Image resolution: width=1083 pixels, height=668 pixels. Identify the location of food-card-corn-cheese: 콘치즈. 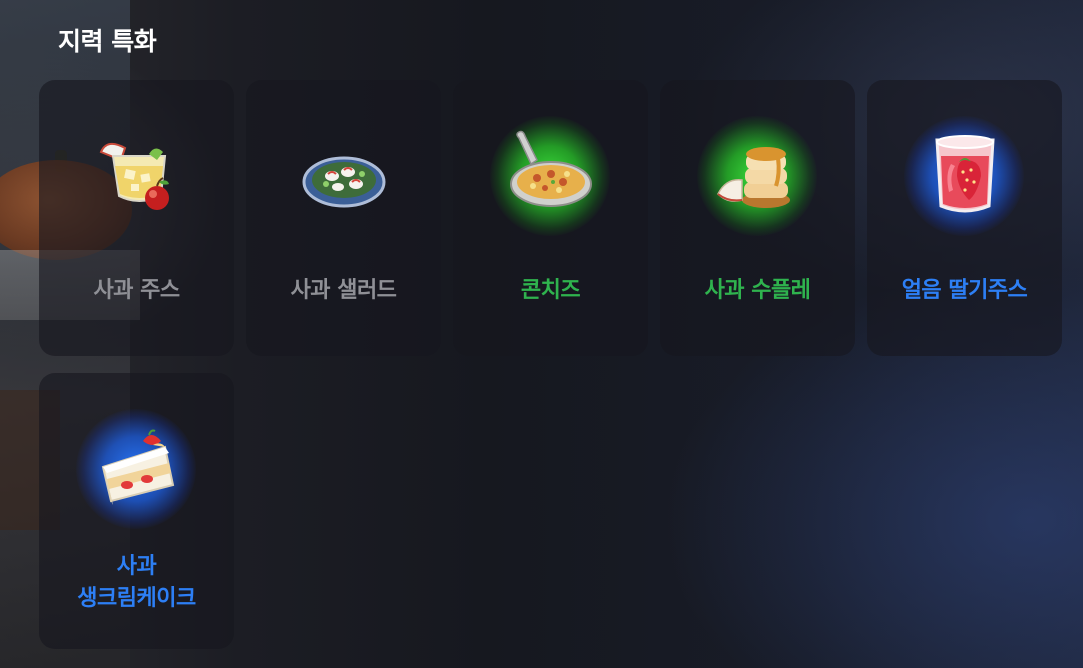
(550, 218).